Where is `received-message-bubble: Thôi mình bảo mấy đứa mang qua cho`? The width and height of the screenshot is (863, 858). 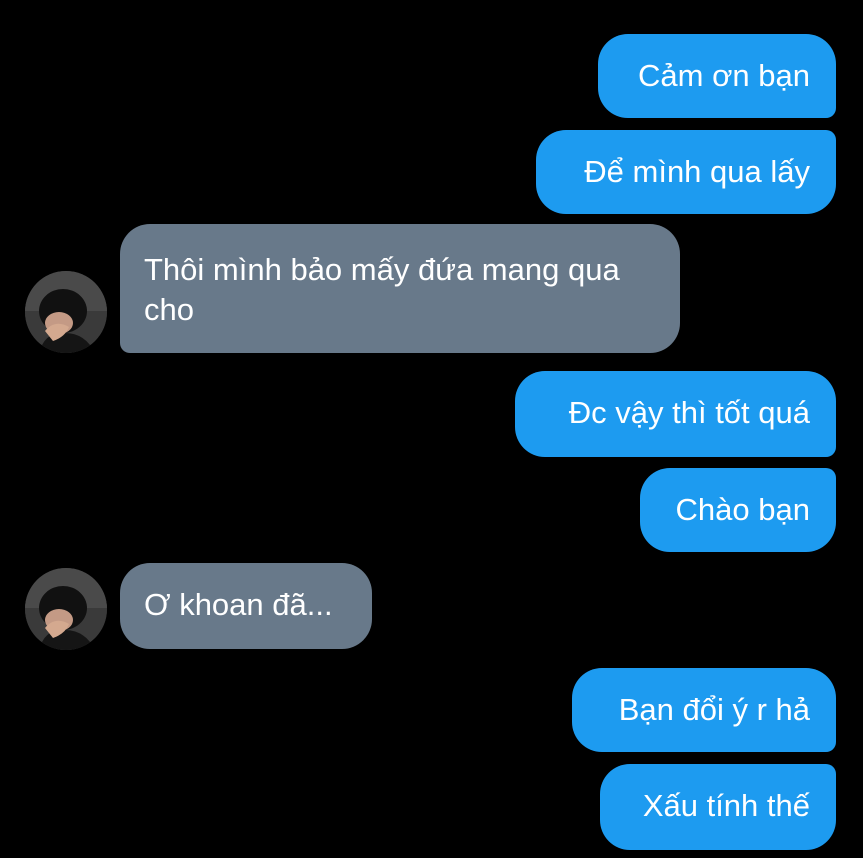
received-message-bubble: Thôi mình bảo mấy đứa mang qua cho is located at coordinates (400, 288).